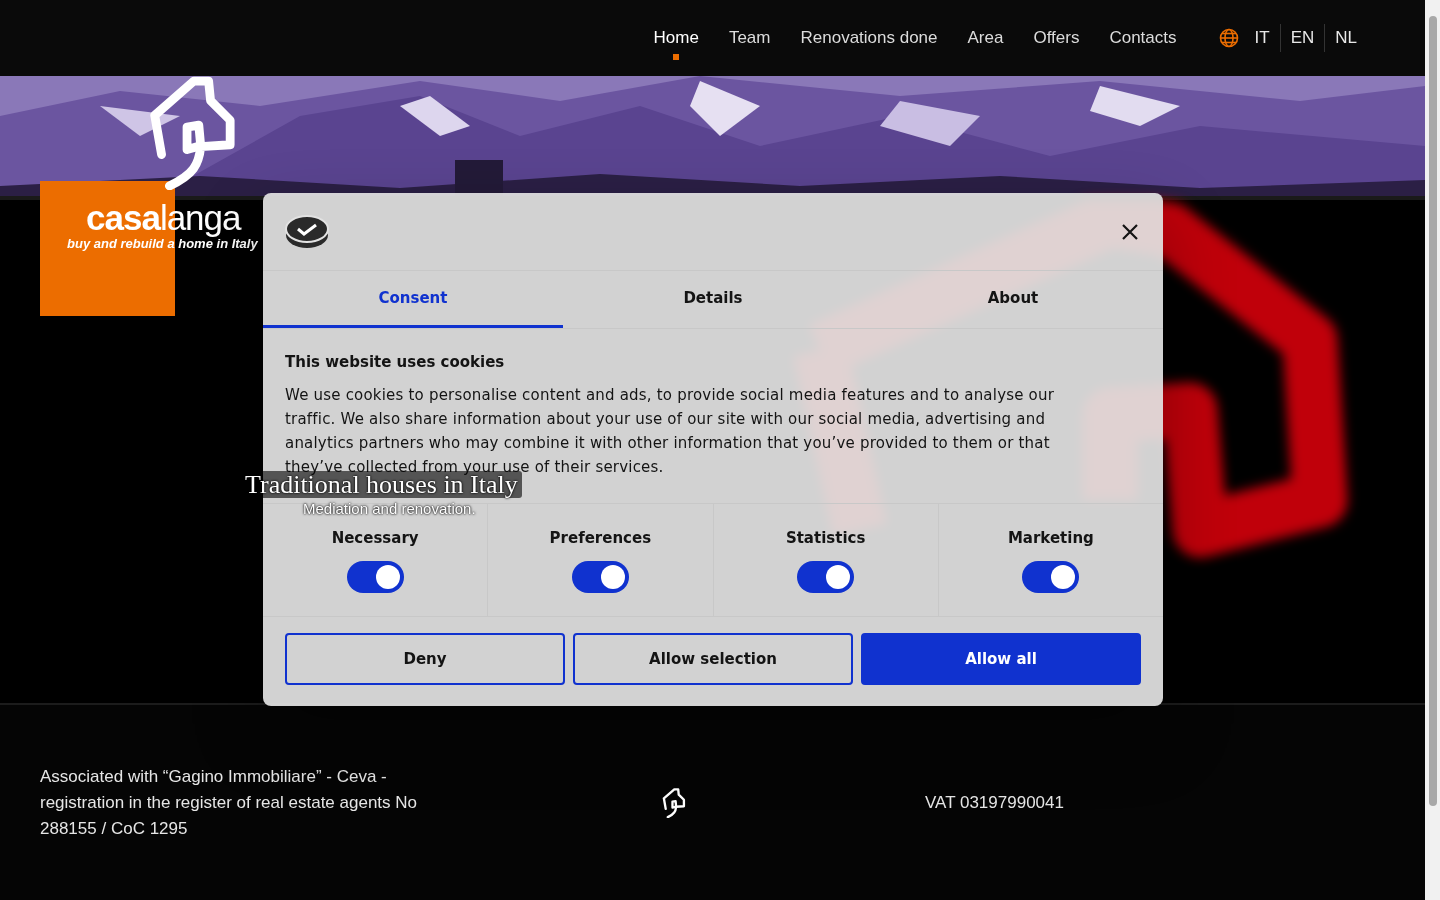 The width and height of the screenshot is (1440, 900). I want to click on dialog-tab: Consent, so click(413, 299).